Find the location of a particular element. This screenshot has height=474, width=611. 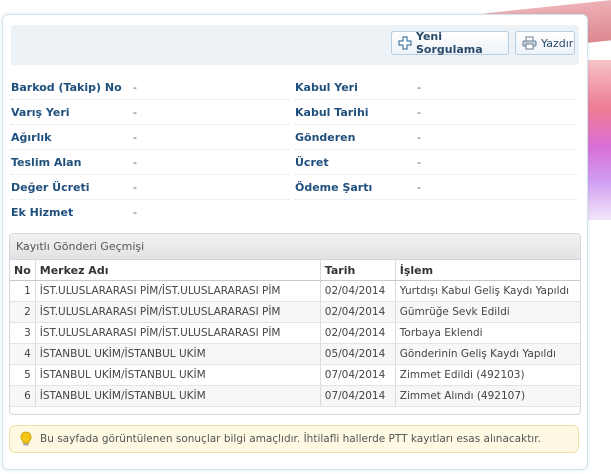

toolbar: Yeni Sorgulama Yazdır is located at coordinates (295, 45).